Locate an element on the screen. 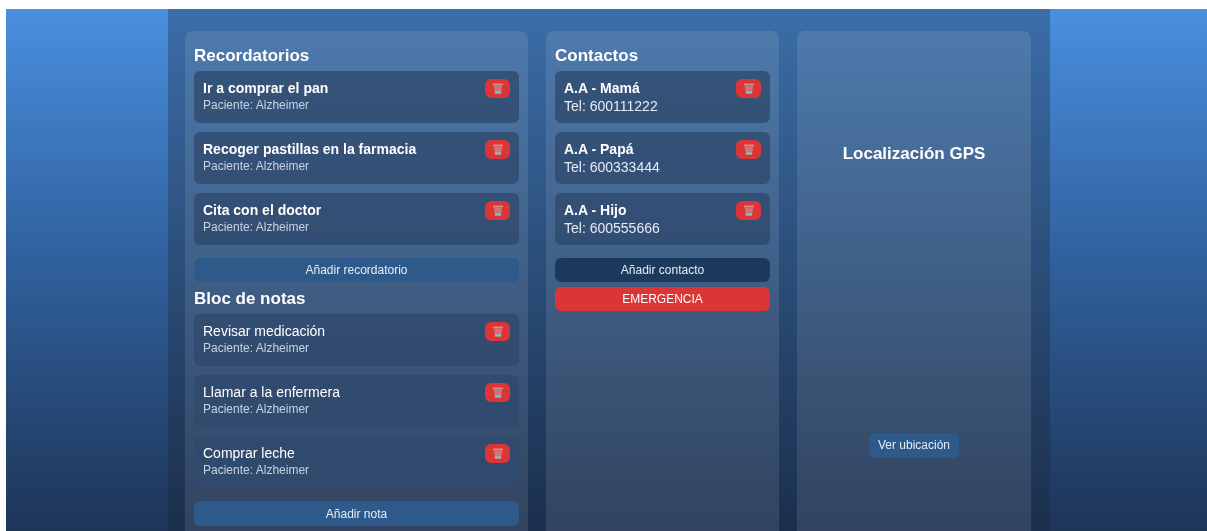 The height and width of the screenshot is (531, 1207). item-title: Recoger pastillas en la farmacia is located at coordinates (310, 149).